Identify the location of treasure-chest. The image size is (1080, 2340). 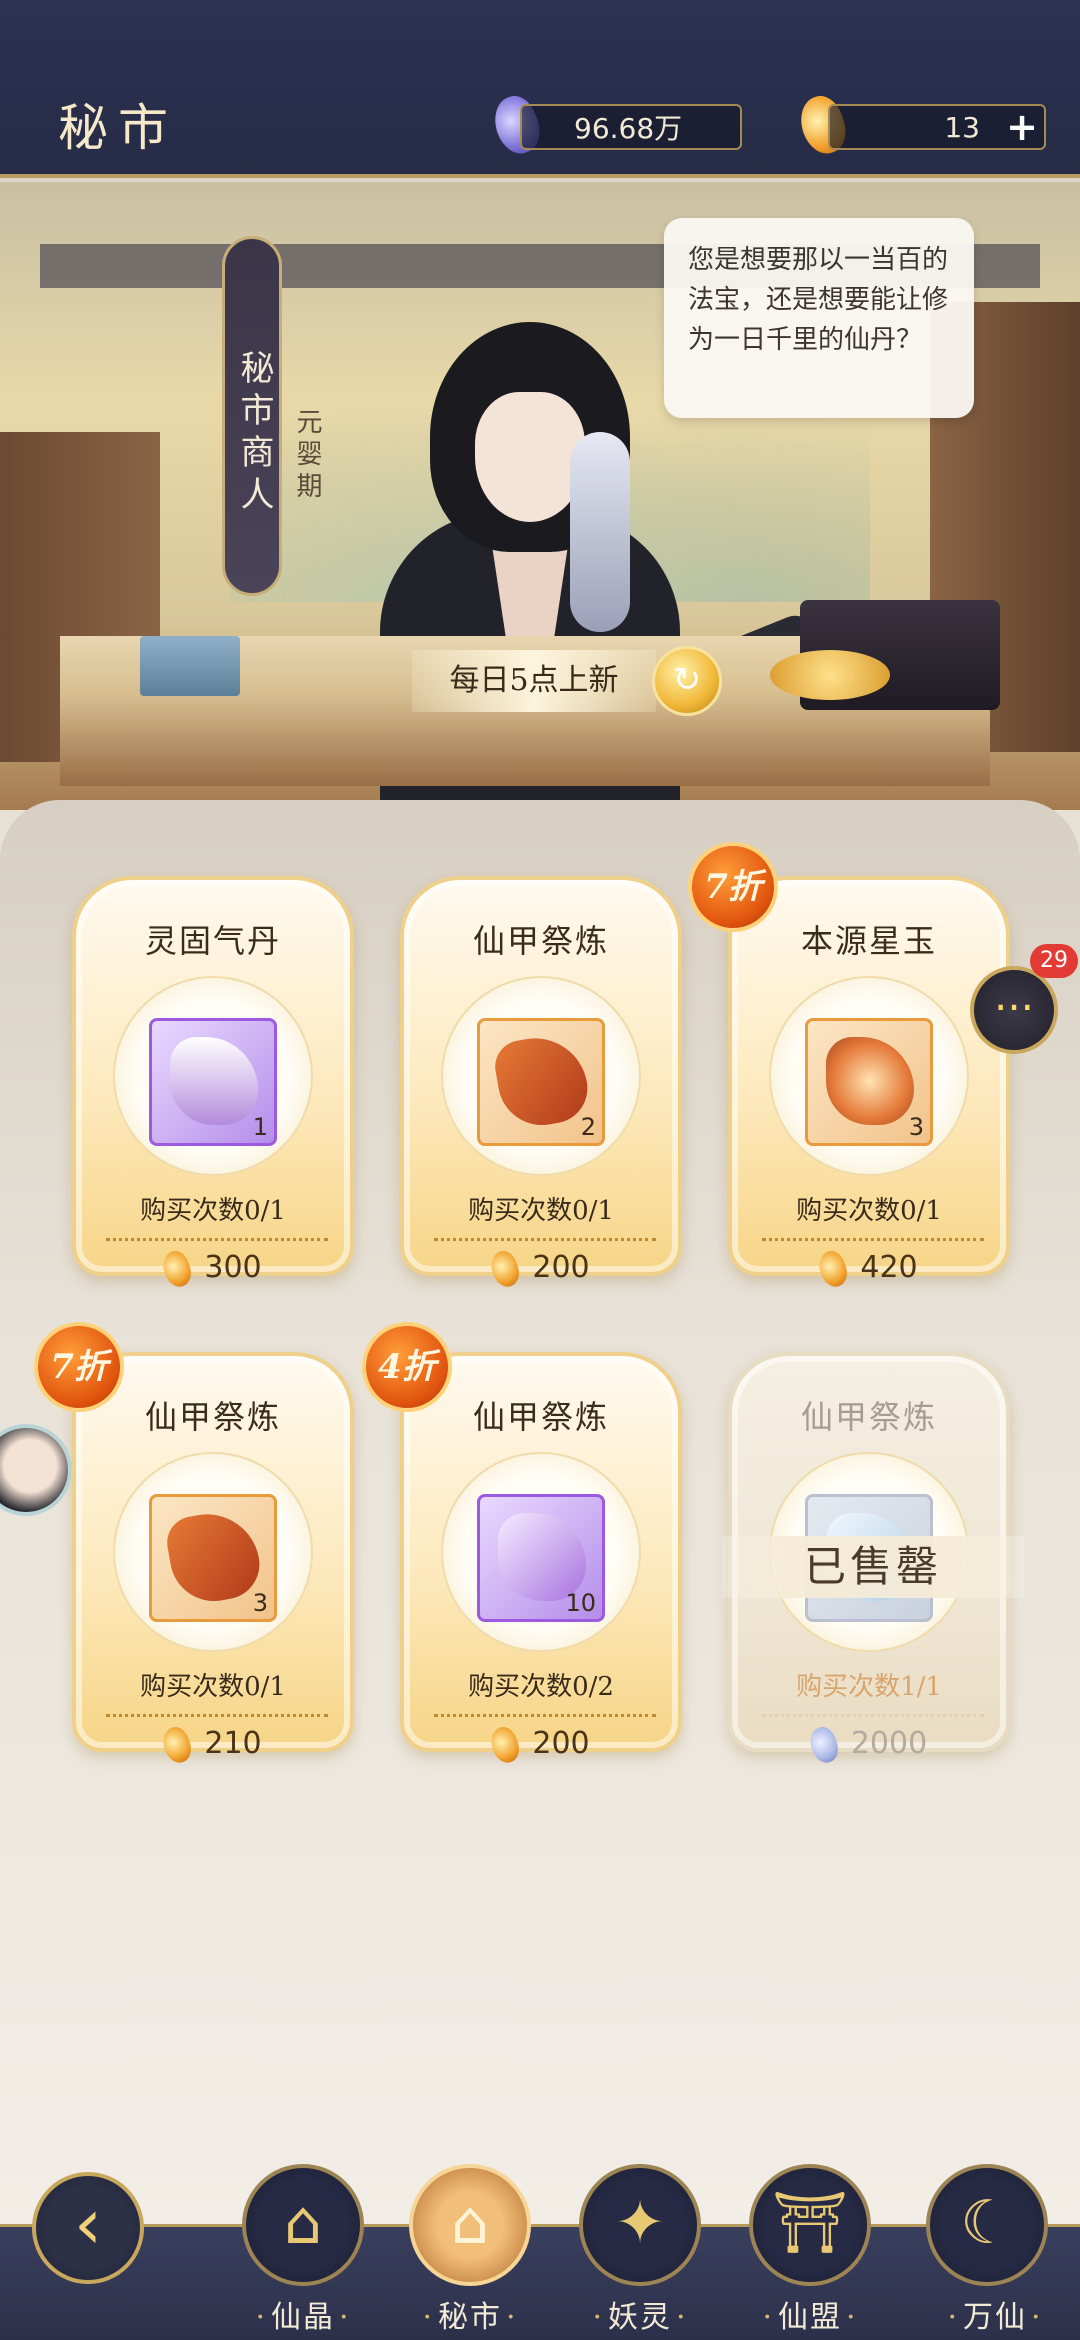
(885, 655).